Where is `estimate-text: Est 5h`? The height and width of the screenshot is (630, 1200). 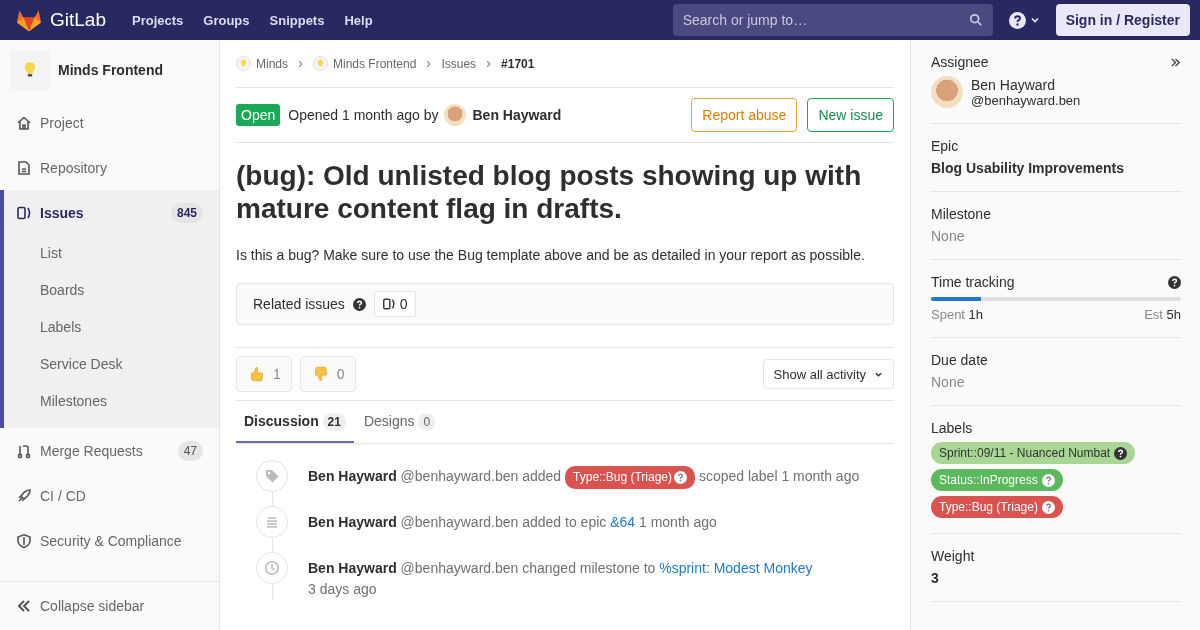
estimate-text: Est 5h is located at coordinates (1162, 314).